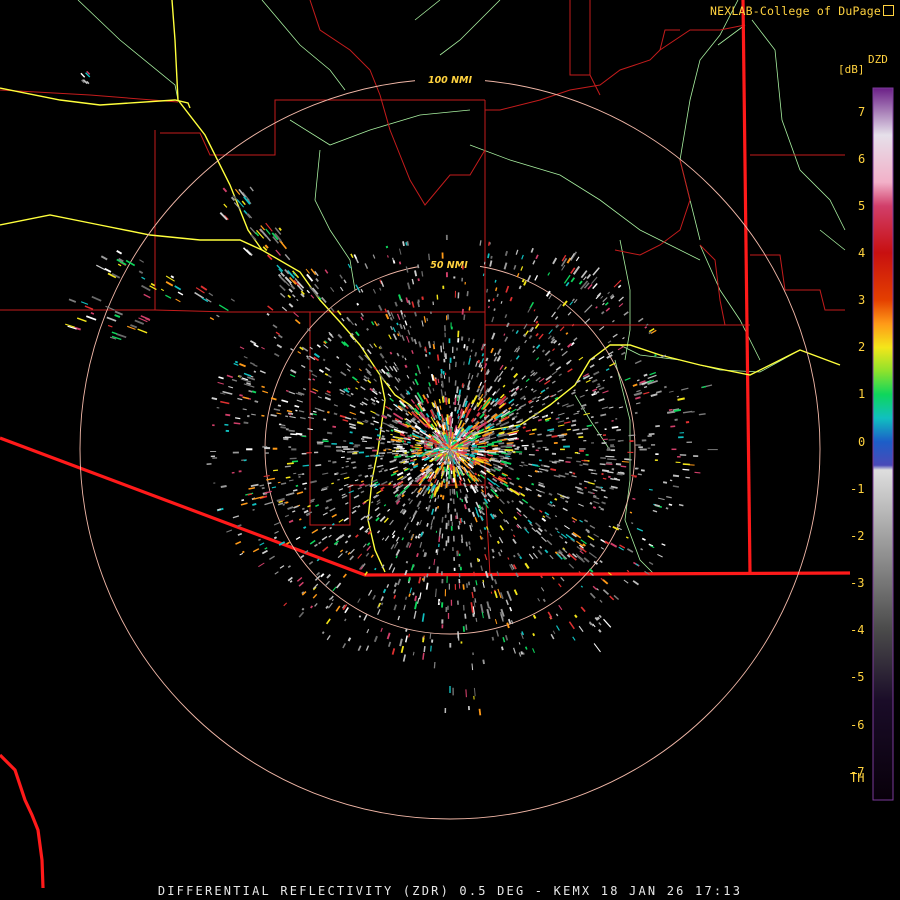 This screenshot has height=900, width=900. Describe the element at coordinates (802, 11) in the screenshot. I see `credit-label: NEXLAB-College of DuPage` at that location.